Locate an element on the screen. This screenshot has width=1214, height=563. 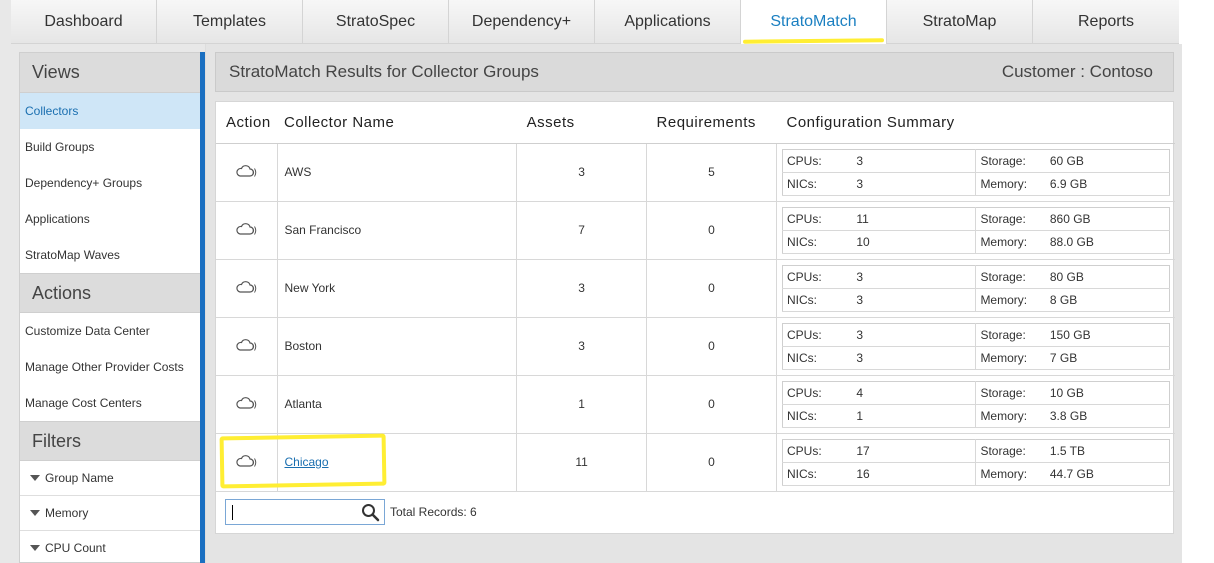
sidebar-item-applications: Applications is located at coordinates (110, 219).